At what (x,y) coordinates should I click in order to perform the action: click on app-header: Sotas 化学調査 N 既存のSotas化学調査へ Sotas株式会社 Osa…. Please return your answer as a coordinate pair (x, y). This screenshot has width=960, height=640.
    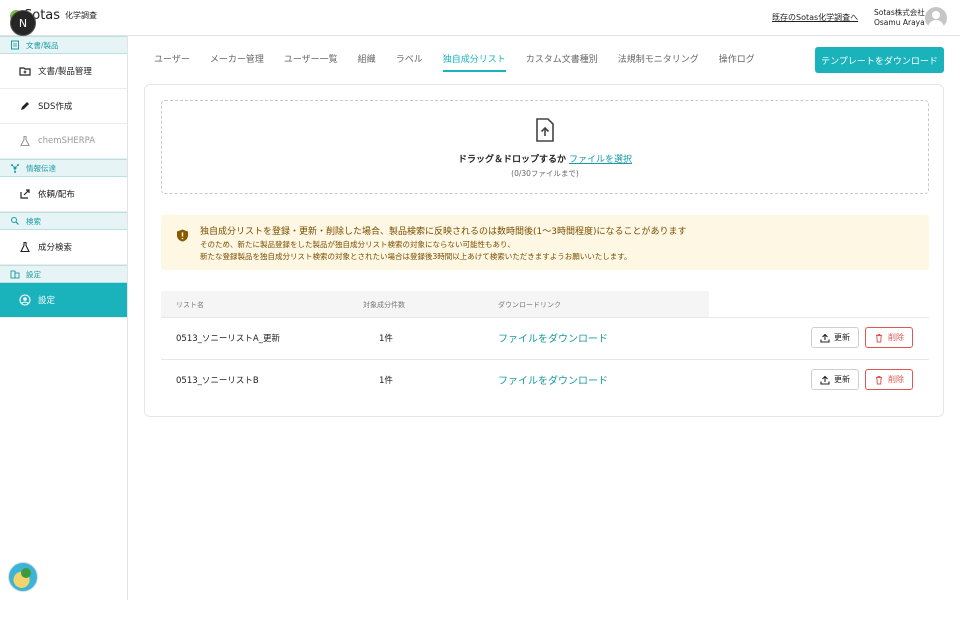
    Looking at the image, I should click on (480, 18).